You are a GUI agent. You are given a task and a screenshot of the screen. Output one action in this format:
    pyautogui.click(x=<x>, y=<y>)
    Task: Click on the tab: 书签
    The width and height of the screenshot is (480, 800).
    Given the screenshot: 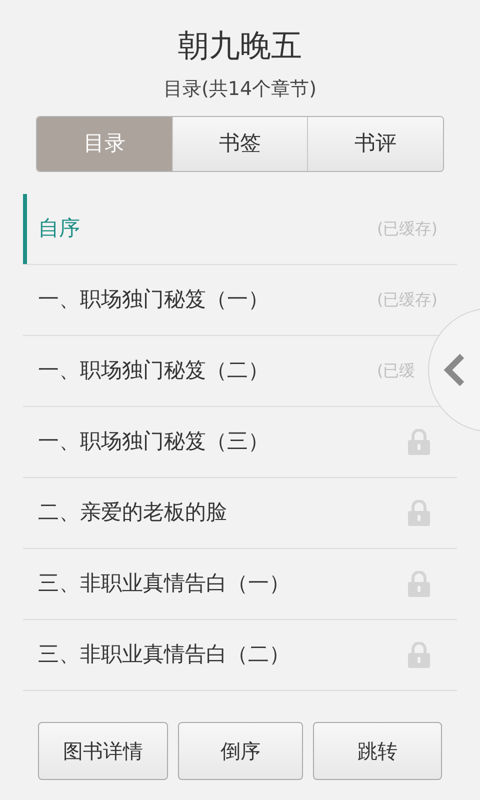 What is the action you would take?
    pyautogui.click(x=240, y=144)
    